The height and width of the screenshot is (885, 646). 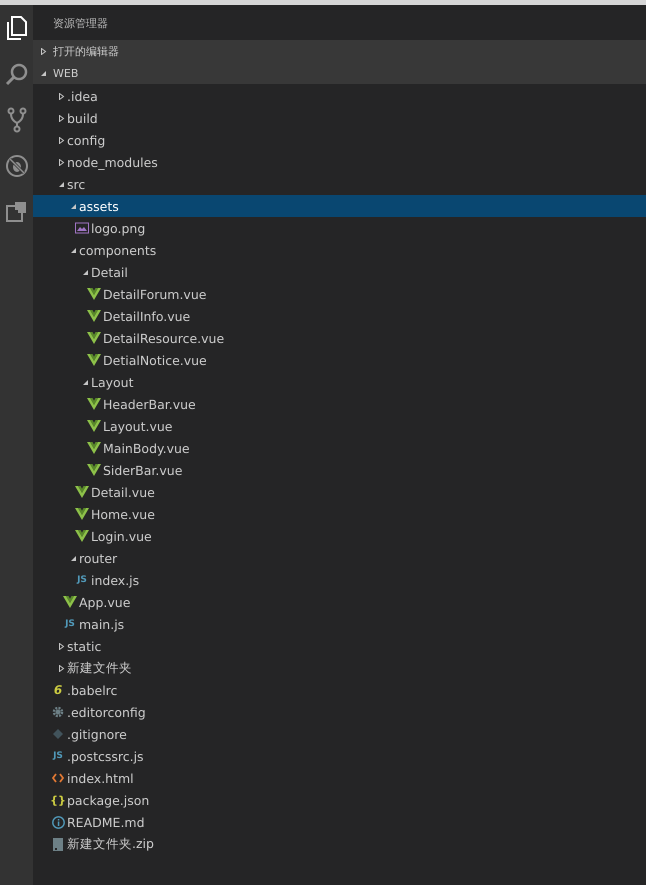 What do you see at coordinates (76, 184) in the screenshot?
I see `file-name: src` at bounding box center [76, 184].